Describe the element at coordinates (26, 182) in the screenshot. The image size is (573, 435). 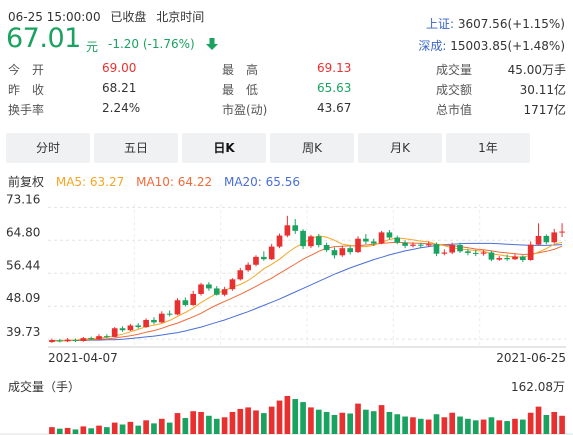
I see `adjust-mode: 前复权` at that location.